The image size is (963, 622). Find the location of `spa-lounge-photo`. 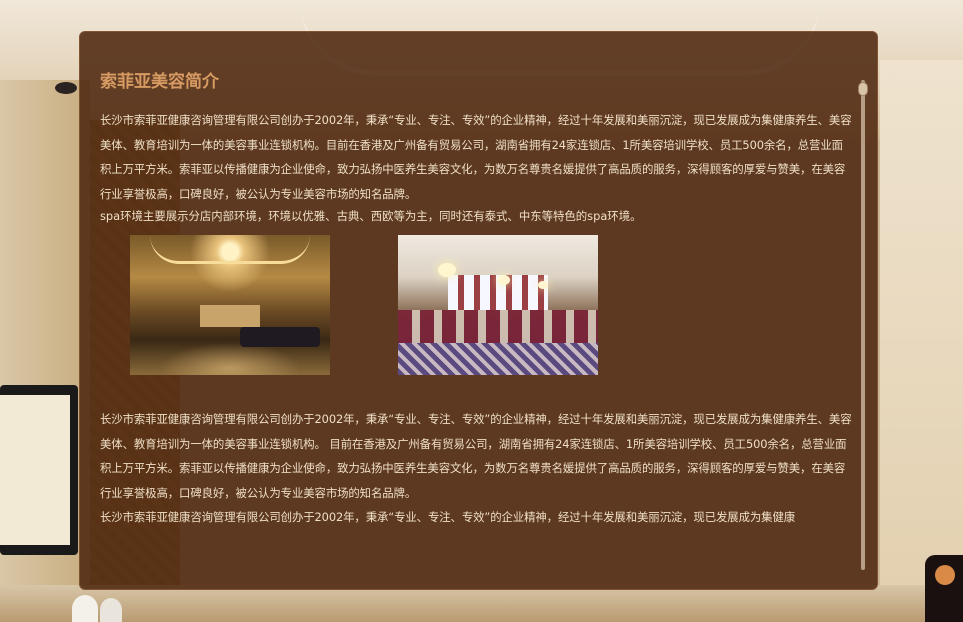

spa-lounge-photo is located at coordinates (498, 305).